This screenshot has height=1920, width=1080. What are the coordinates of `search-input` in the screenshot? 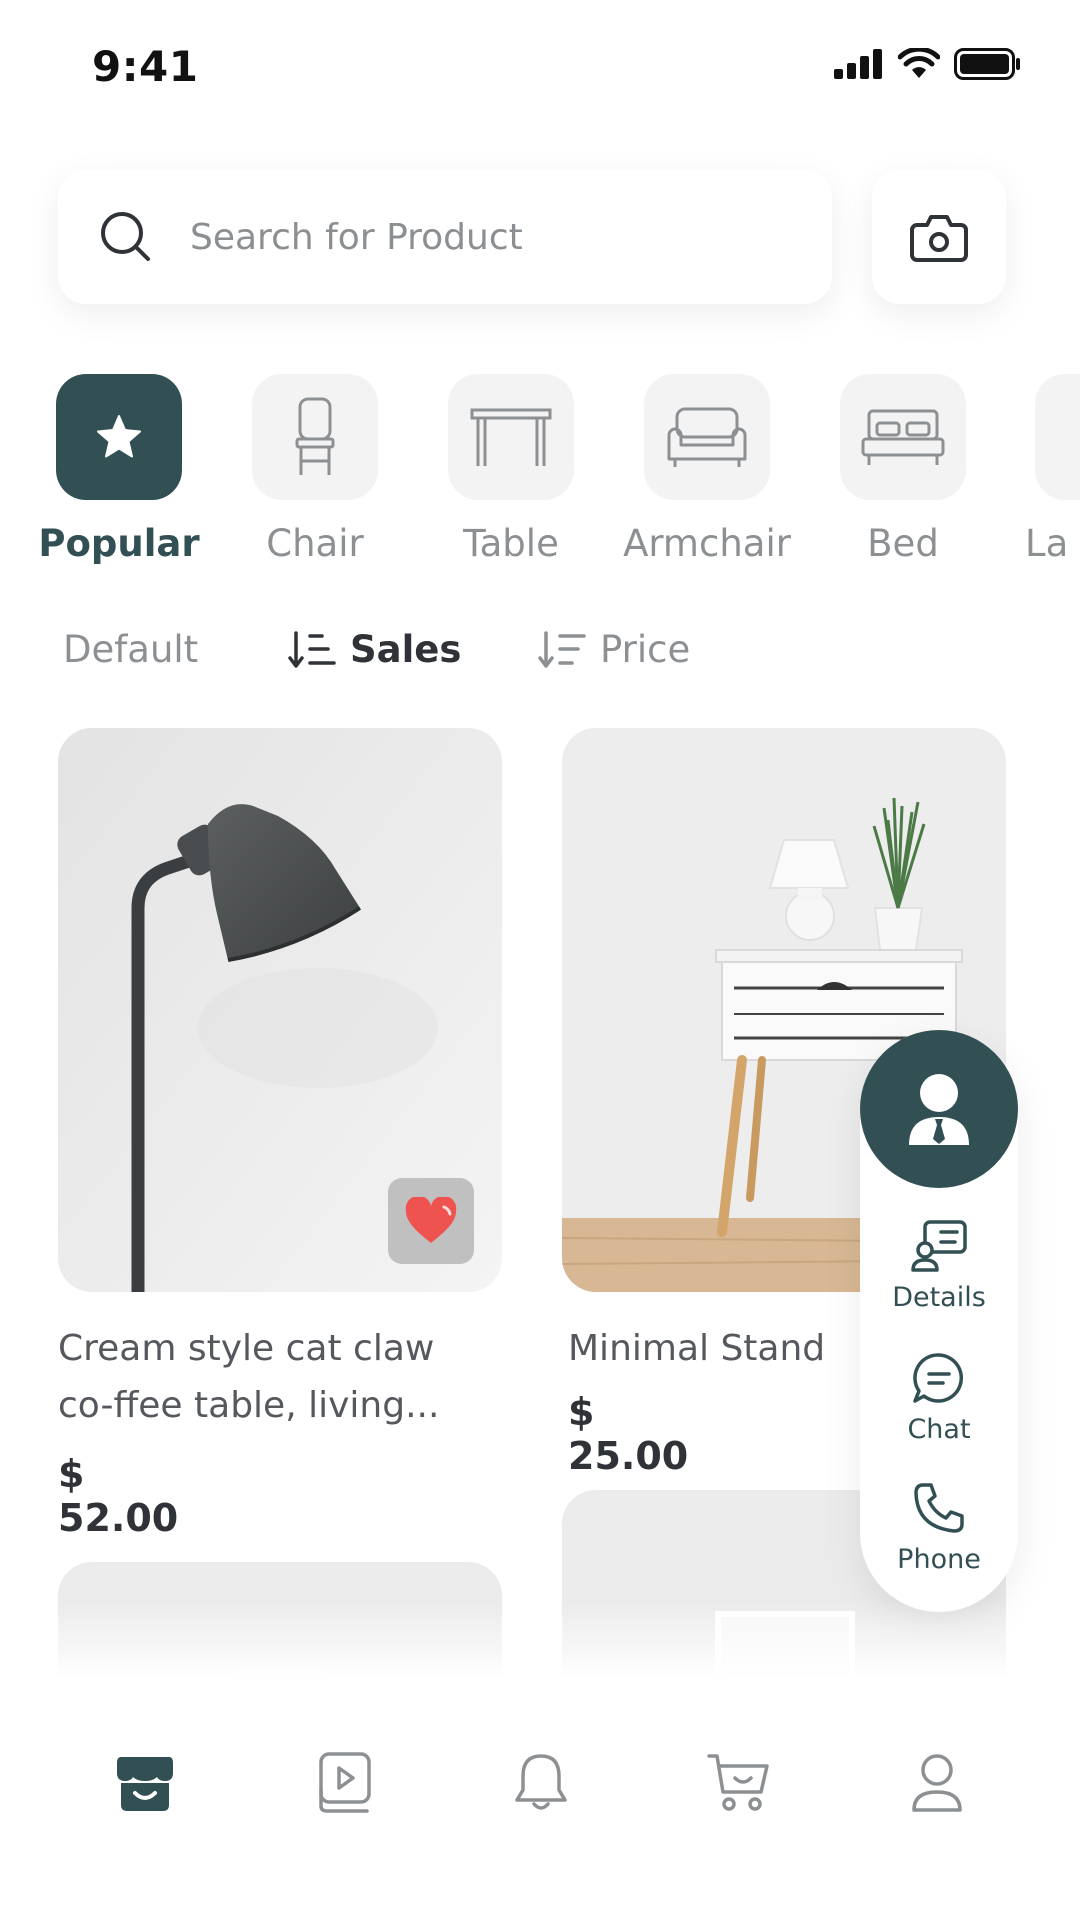 It's located at (470, 237).